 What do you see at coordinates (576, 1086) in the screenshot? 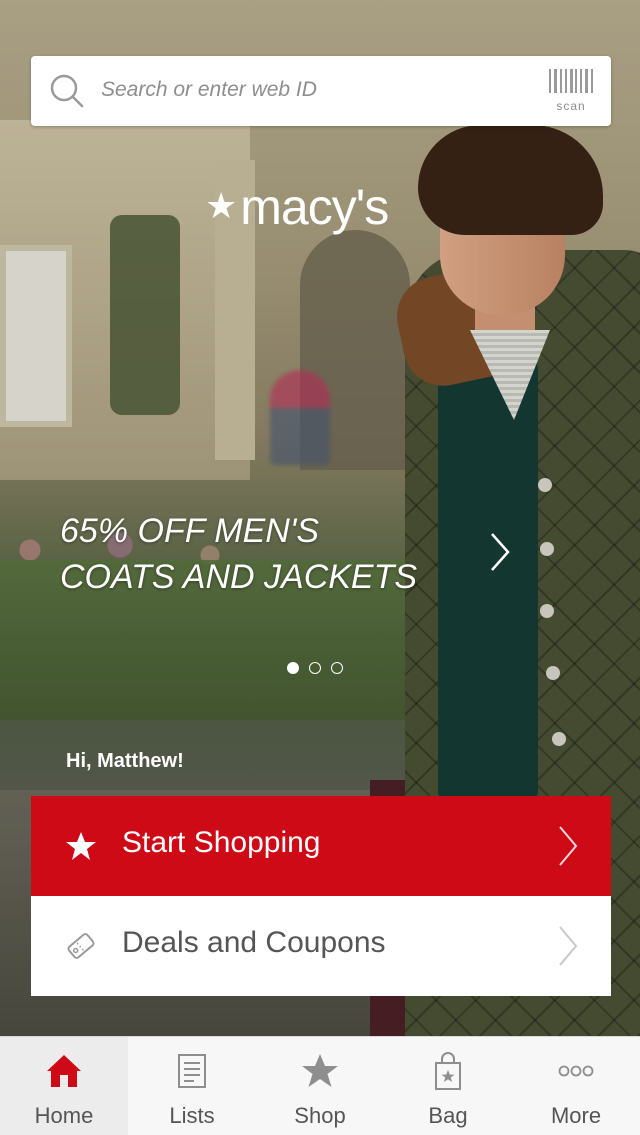
I see `tab-more: More` at bounding box center [576, 1086].